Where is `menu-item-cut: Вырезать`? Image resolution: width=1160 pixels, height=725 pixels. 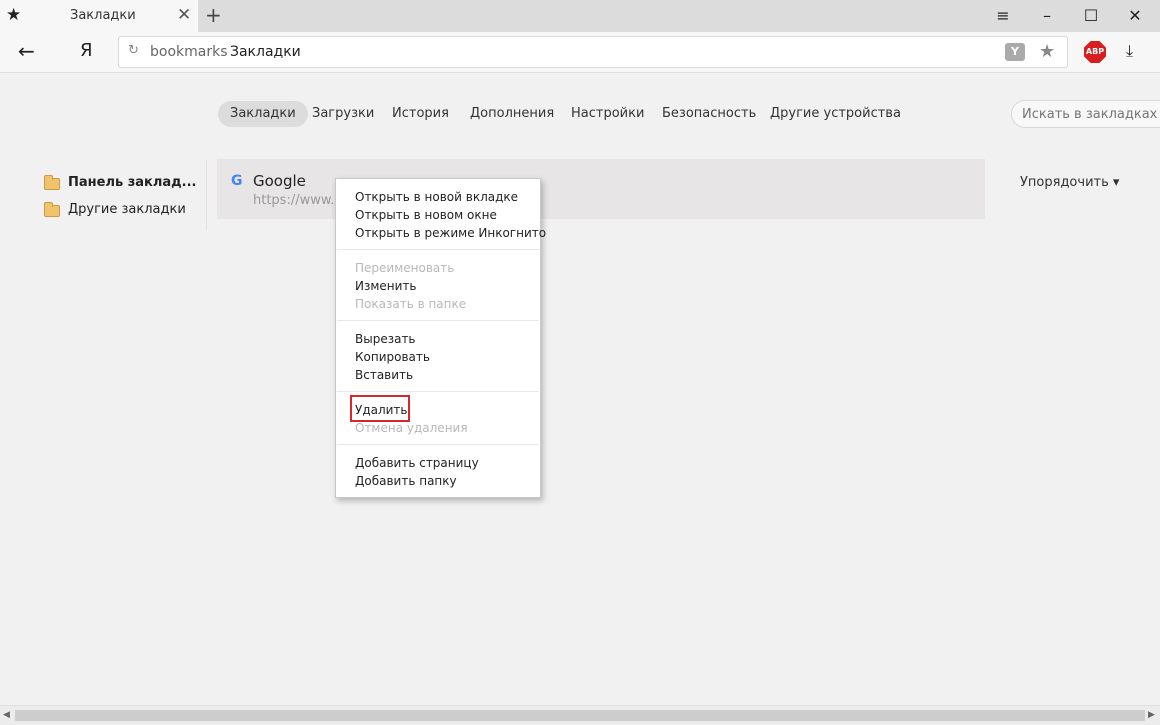
menu-item-cut: Вырезать is located at coordinates (385, 339).